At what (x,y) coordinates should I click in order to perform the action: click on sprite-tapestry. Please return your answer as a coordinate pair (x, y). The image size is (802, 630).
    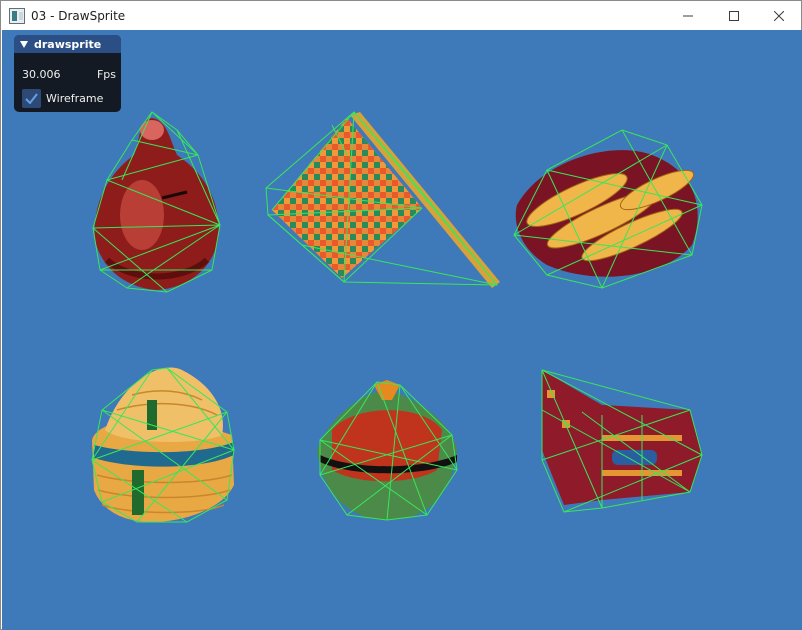
    Looking at the image, I should click on (382, 199).